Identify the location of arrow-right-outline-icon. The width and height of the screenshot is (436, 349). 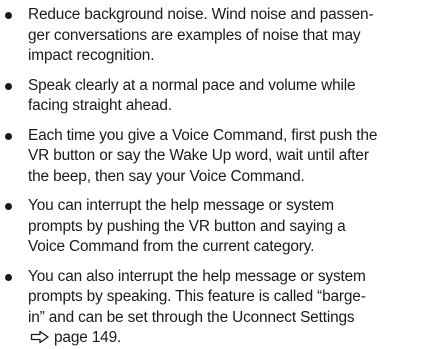
(39, 337).